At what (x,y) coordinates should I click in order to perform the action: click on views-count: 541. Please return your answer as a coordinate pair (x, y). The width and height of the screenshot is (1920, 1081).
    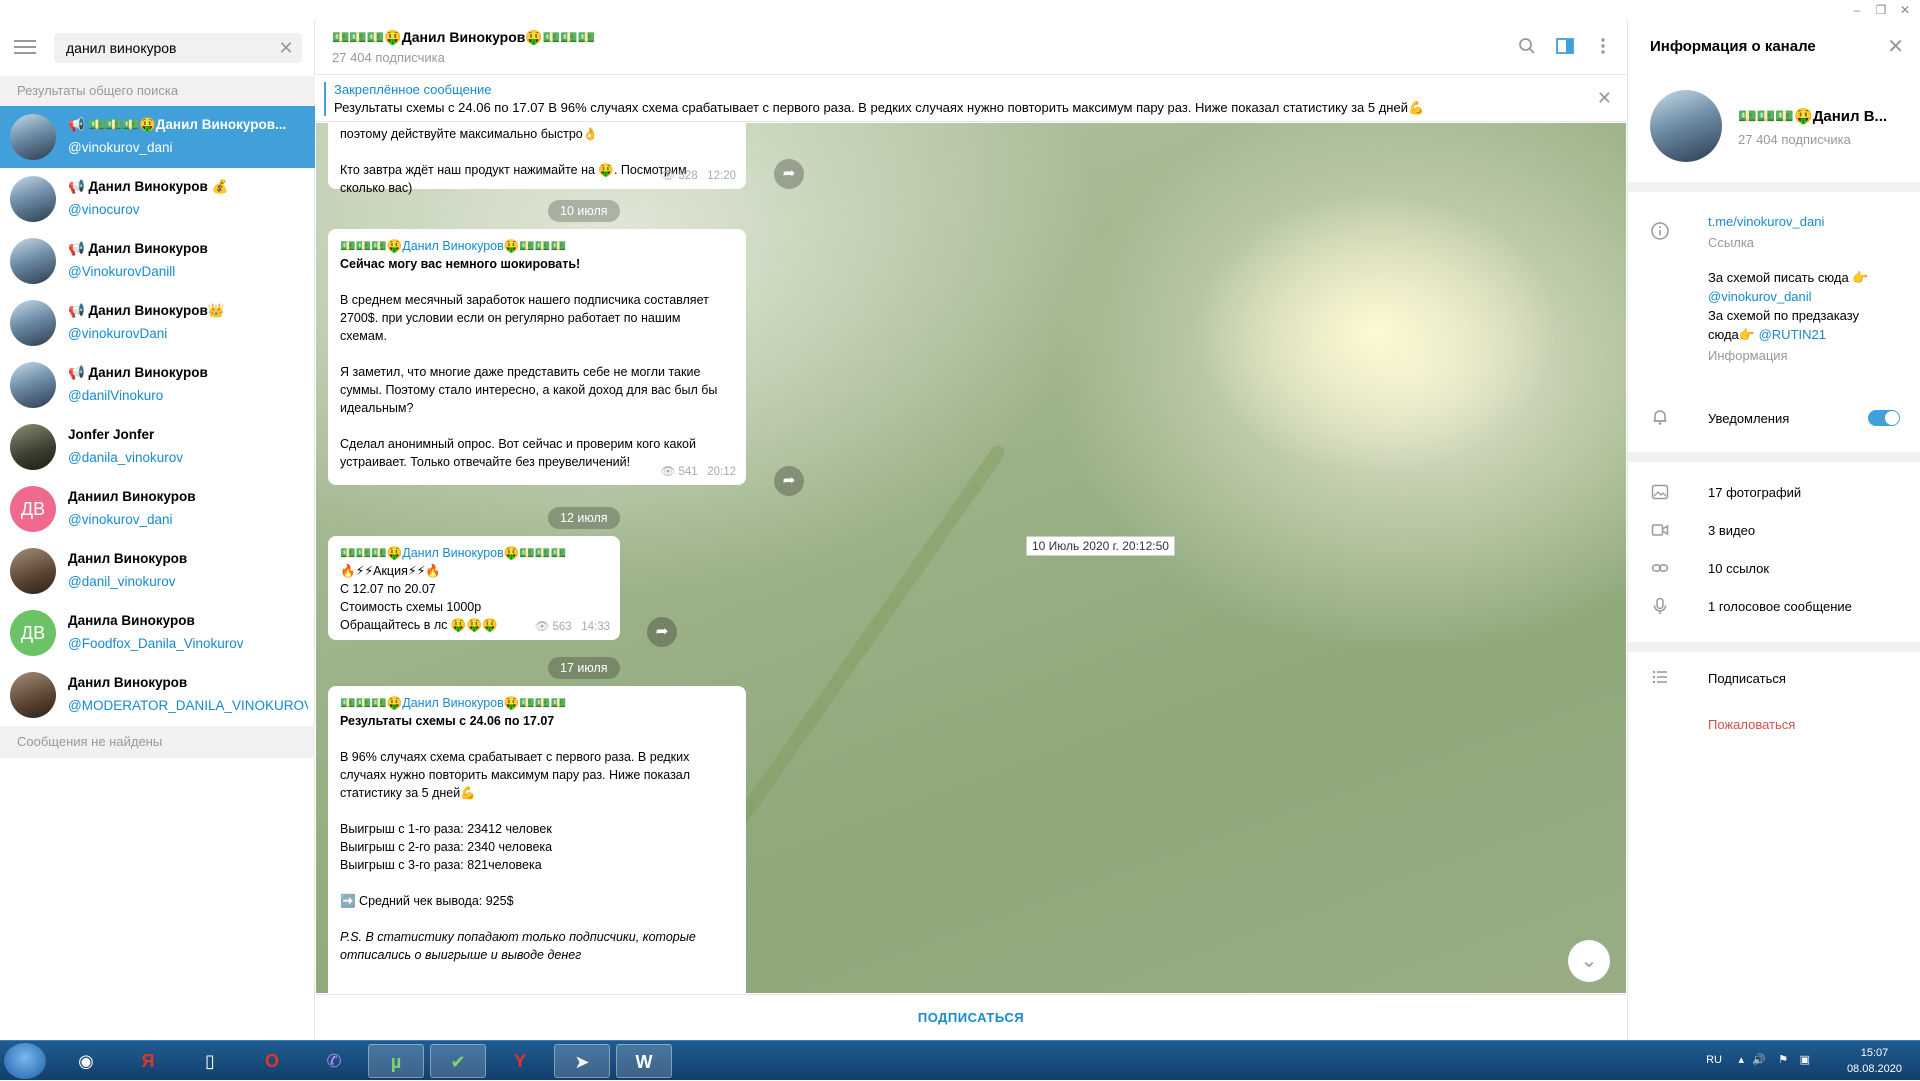
    Looking at the image, I should click on (688, 472).